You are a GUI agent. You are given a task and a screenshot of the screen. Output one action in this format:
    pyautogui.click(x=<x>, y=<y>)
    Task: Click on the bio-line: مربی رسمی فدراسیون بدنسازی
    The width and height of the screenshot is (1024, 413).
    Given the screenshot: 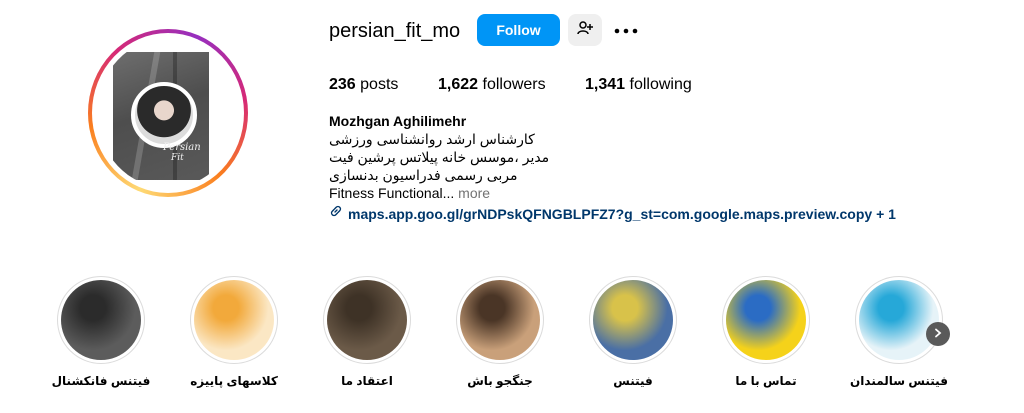 What is the action you would take?
    pyautogui.click(x=423, y=175)
    